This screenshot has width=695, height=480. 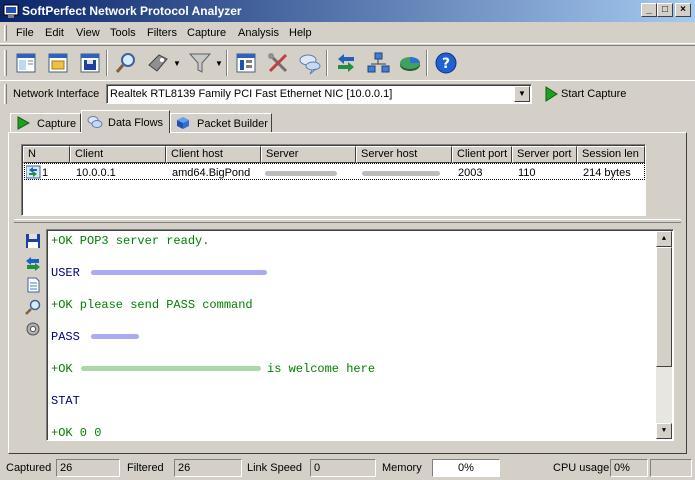 I want to click on document-icon, so click(x=33, y=285).